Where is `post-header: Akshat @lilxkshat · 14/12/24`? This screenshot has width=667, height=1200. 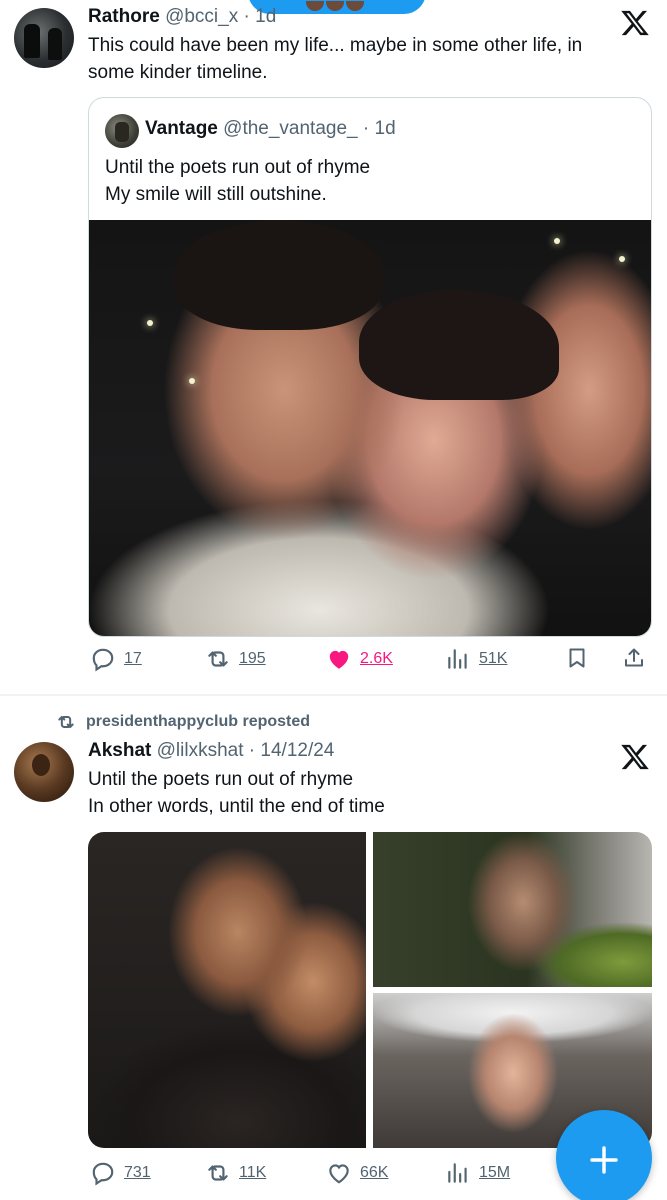 post-header: Akshat @lilxkshat · 14/12/24 is located at coordinates (211, 751).